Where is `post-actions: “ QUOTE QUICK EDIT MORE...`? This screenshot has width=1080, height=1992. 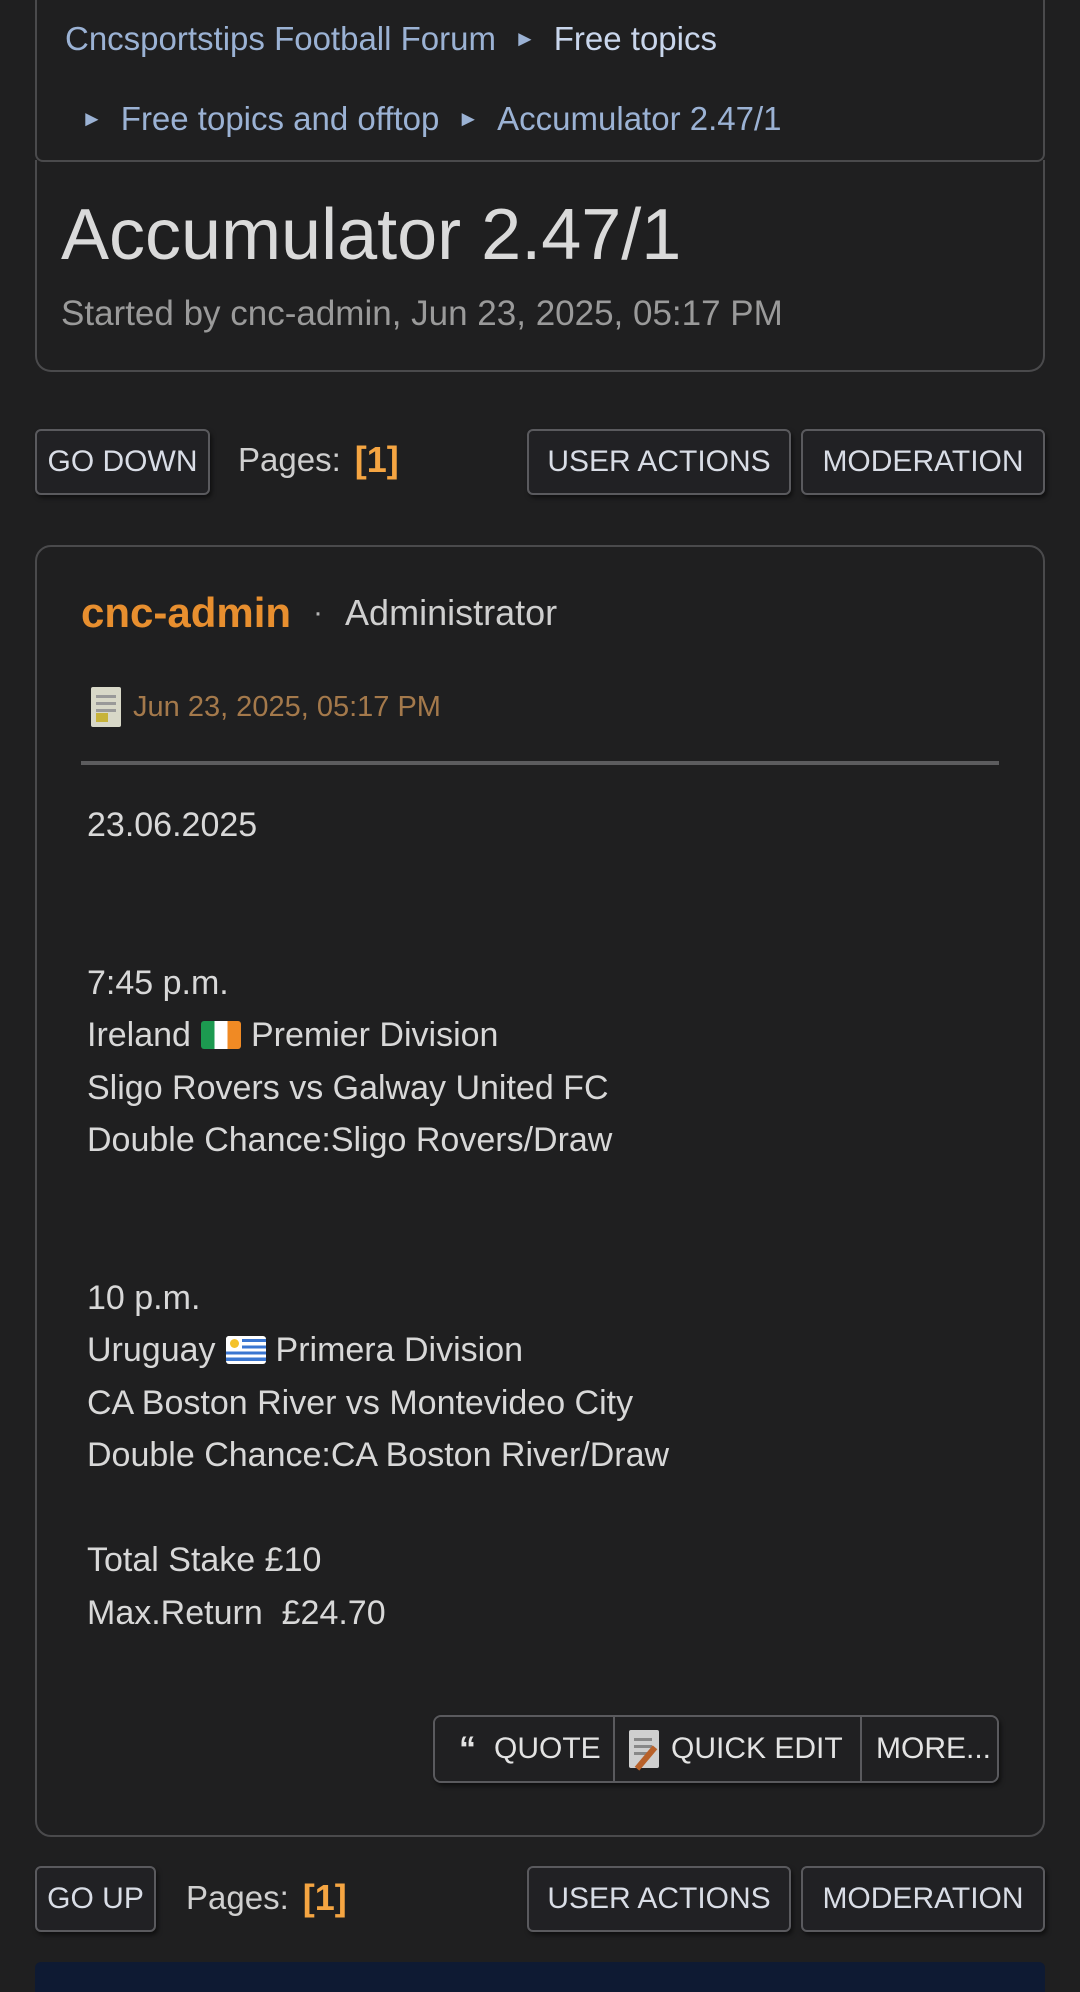
post-actions: “ QUOTE QUICK EDIT MORE... is located at coordinates (716, 1749).